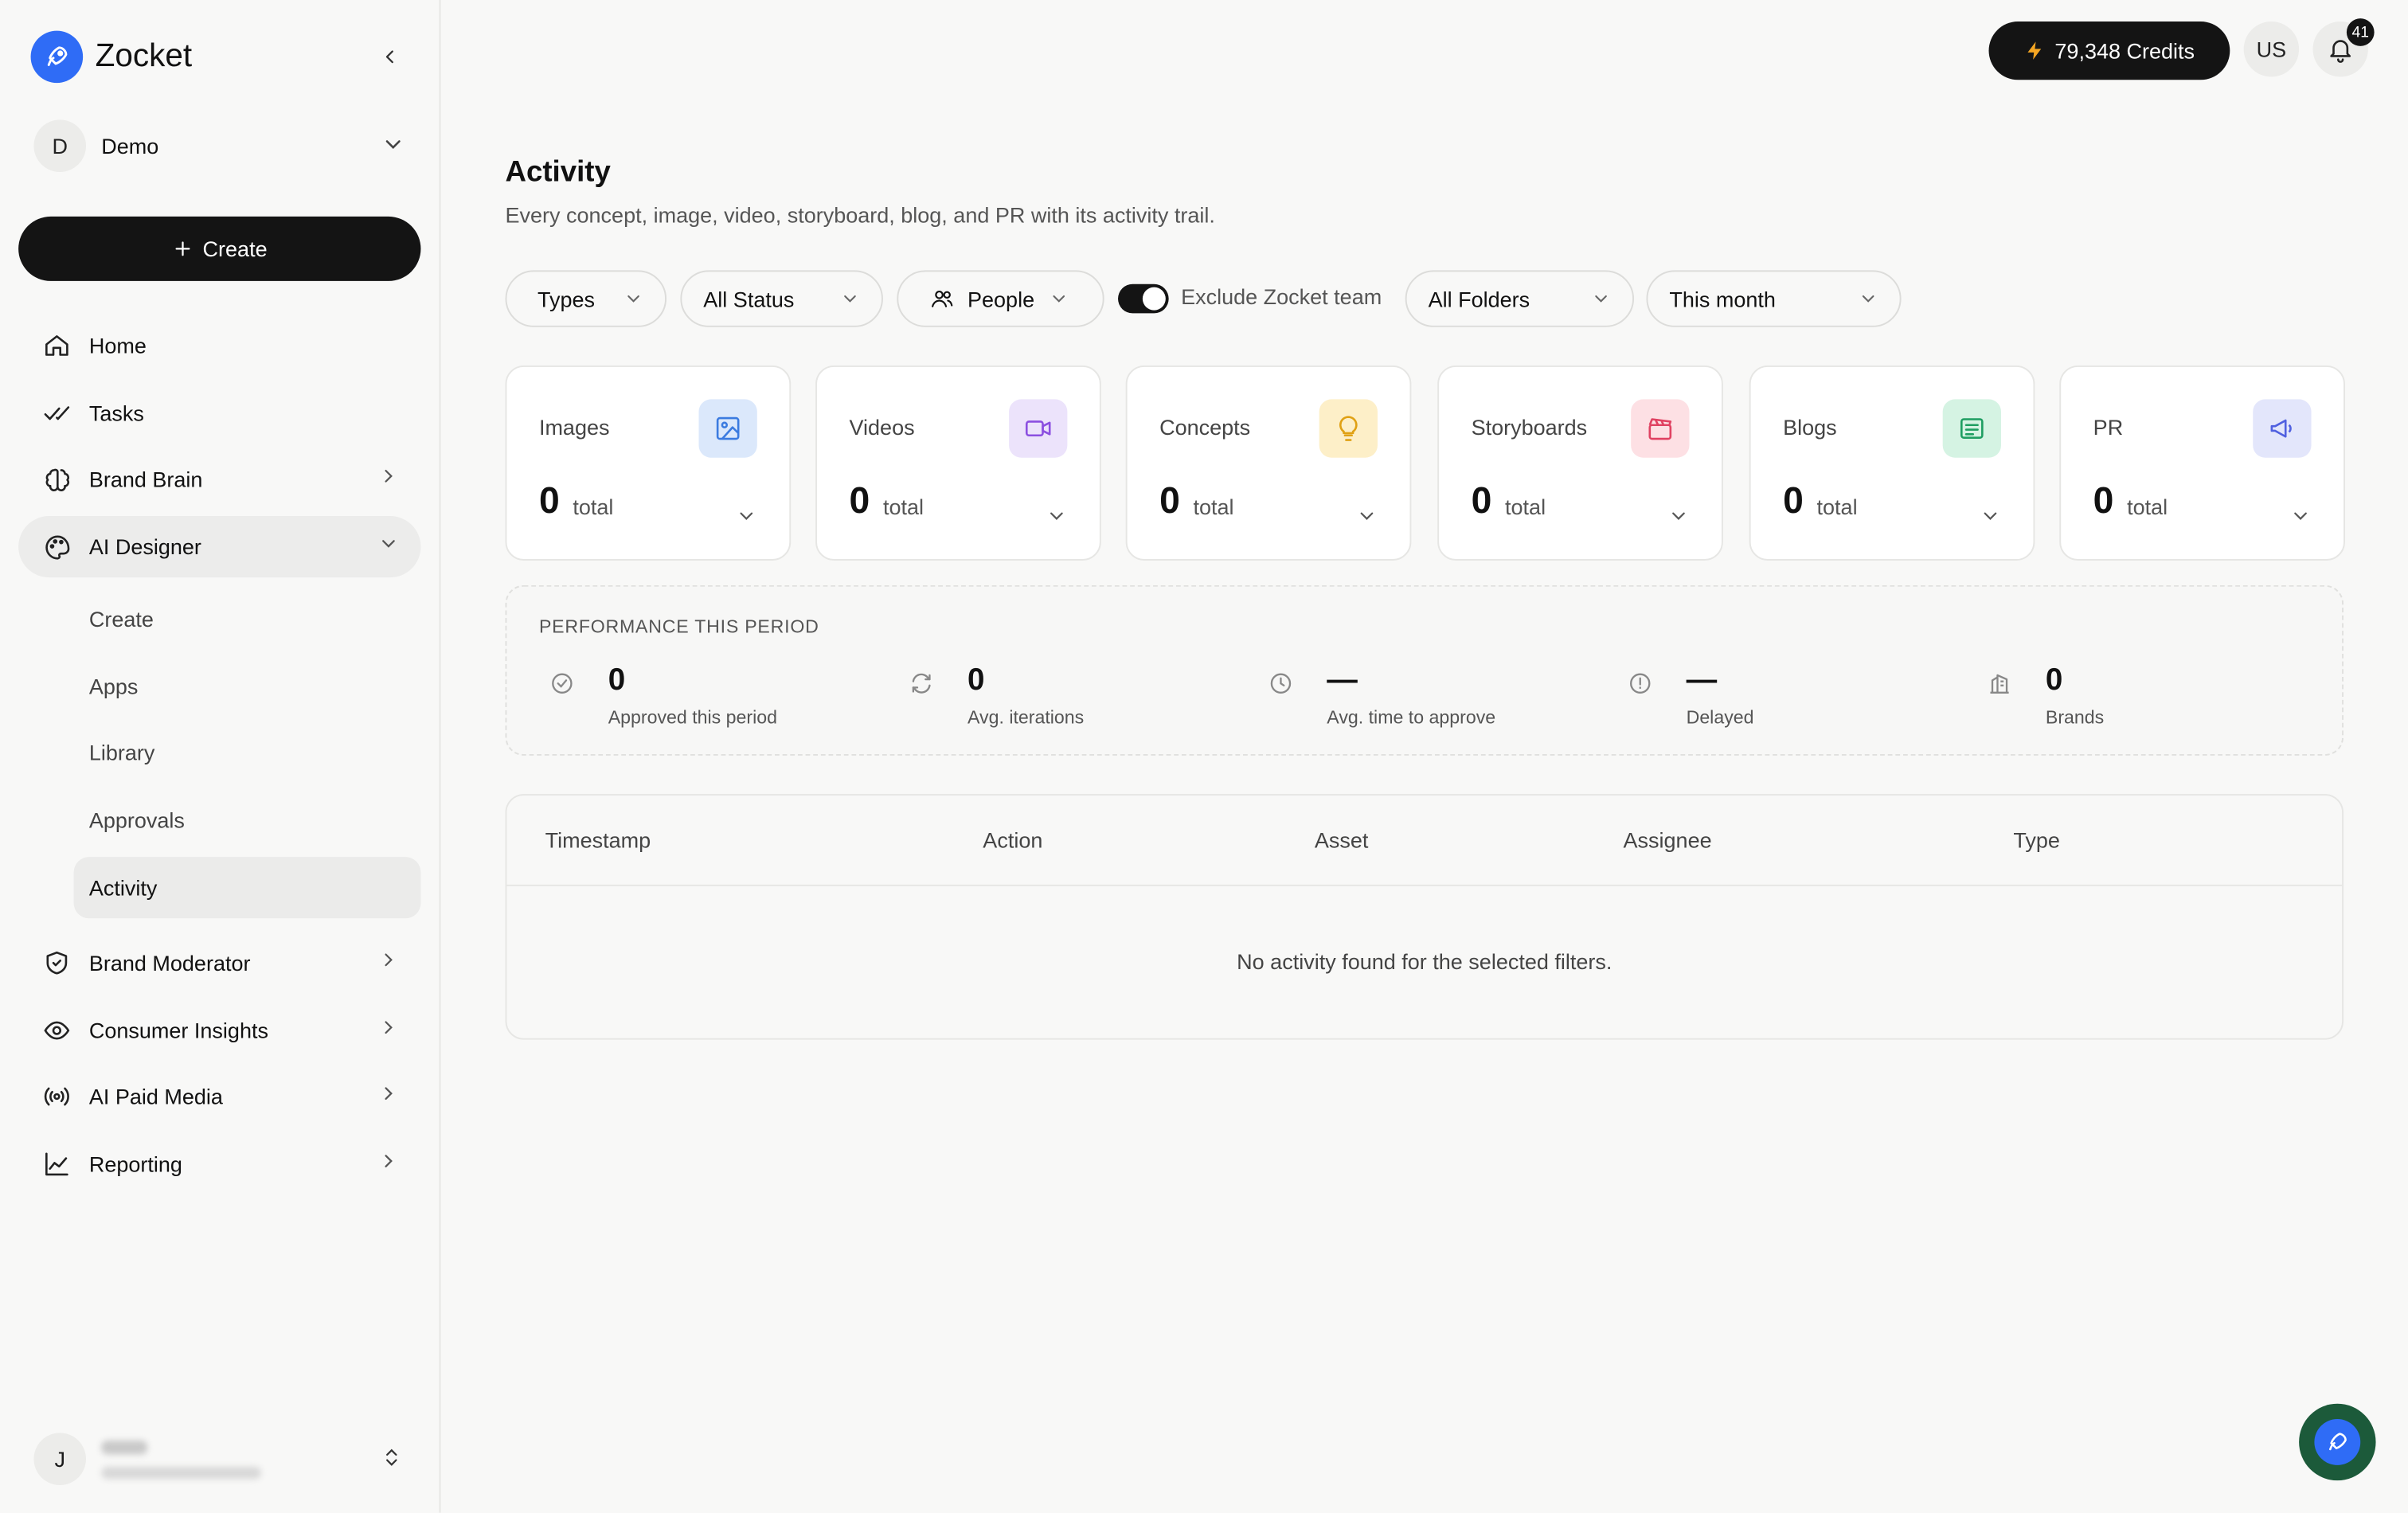 The image size is (2408, 1513). Describe the element at coordinates (391, 1458) in the screenshot. I see `chevron-up-down-icon` at that location.